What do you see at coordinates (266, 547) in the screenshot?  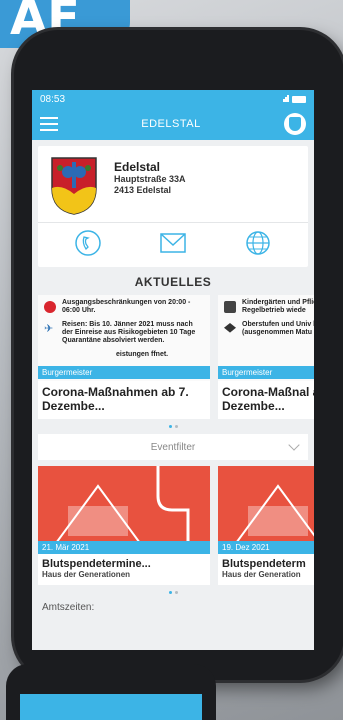 I see `event-date: 19. Dez 2021` at bounding box center [266, 547].